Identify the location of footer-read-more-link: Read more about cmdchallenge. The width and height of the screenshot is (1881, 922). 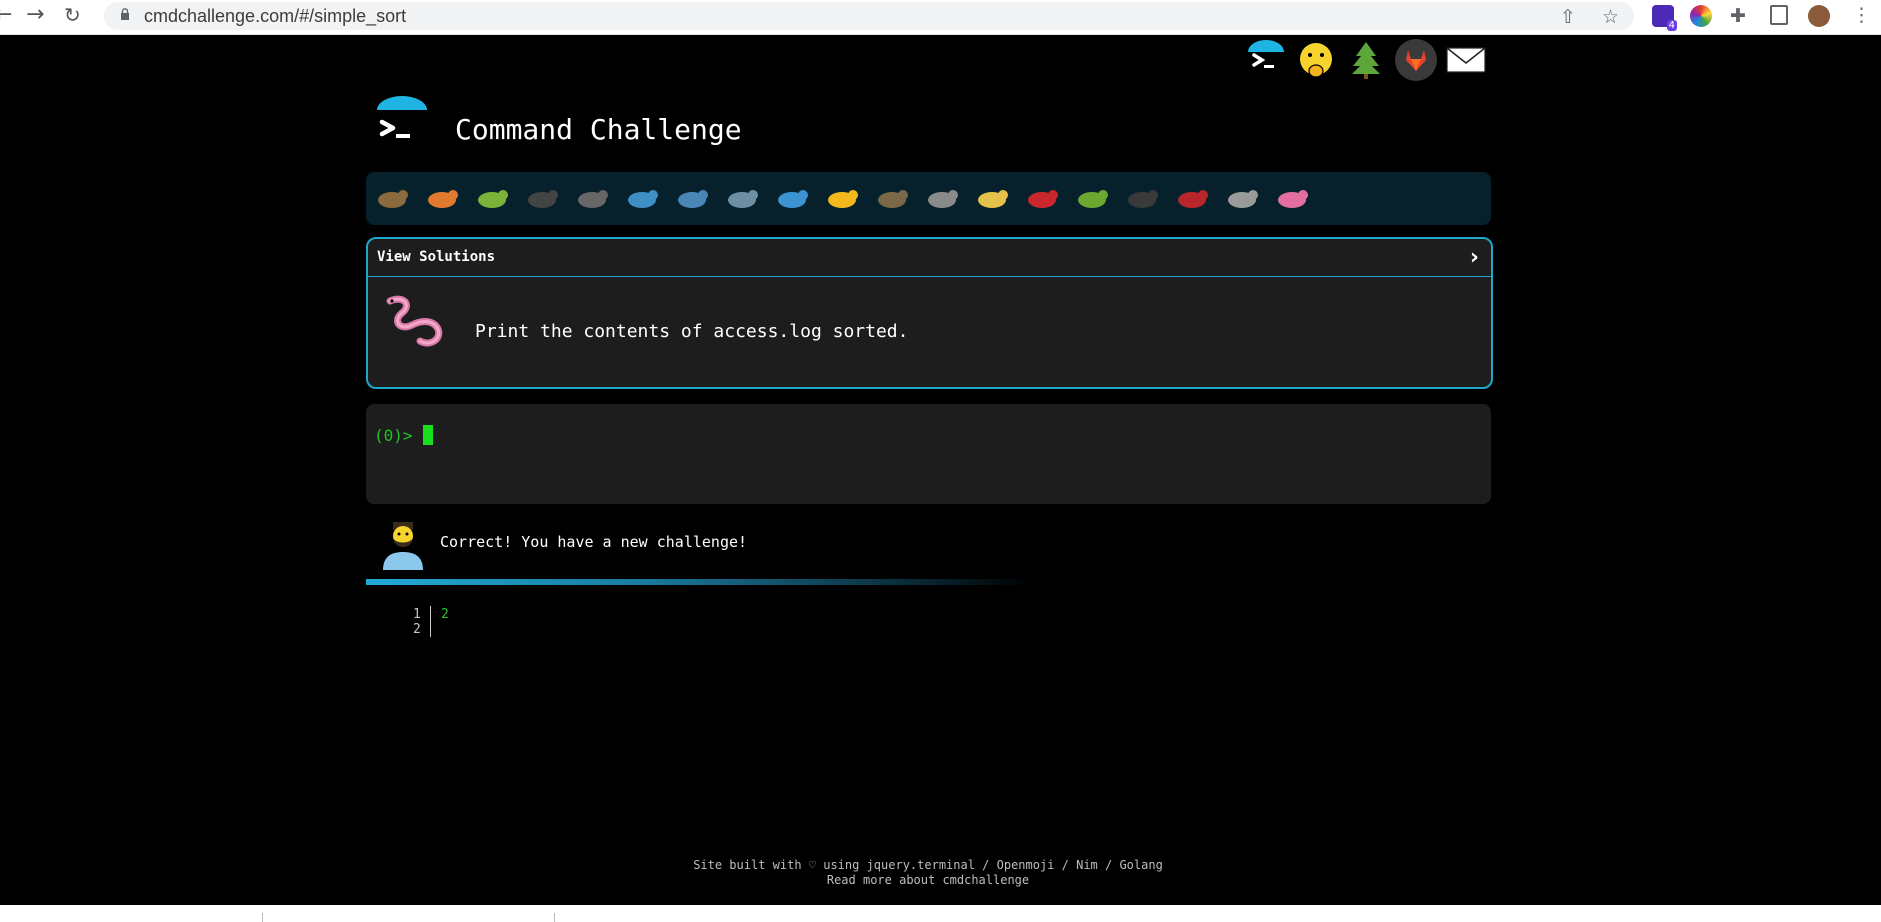
(928, 880).